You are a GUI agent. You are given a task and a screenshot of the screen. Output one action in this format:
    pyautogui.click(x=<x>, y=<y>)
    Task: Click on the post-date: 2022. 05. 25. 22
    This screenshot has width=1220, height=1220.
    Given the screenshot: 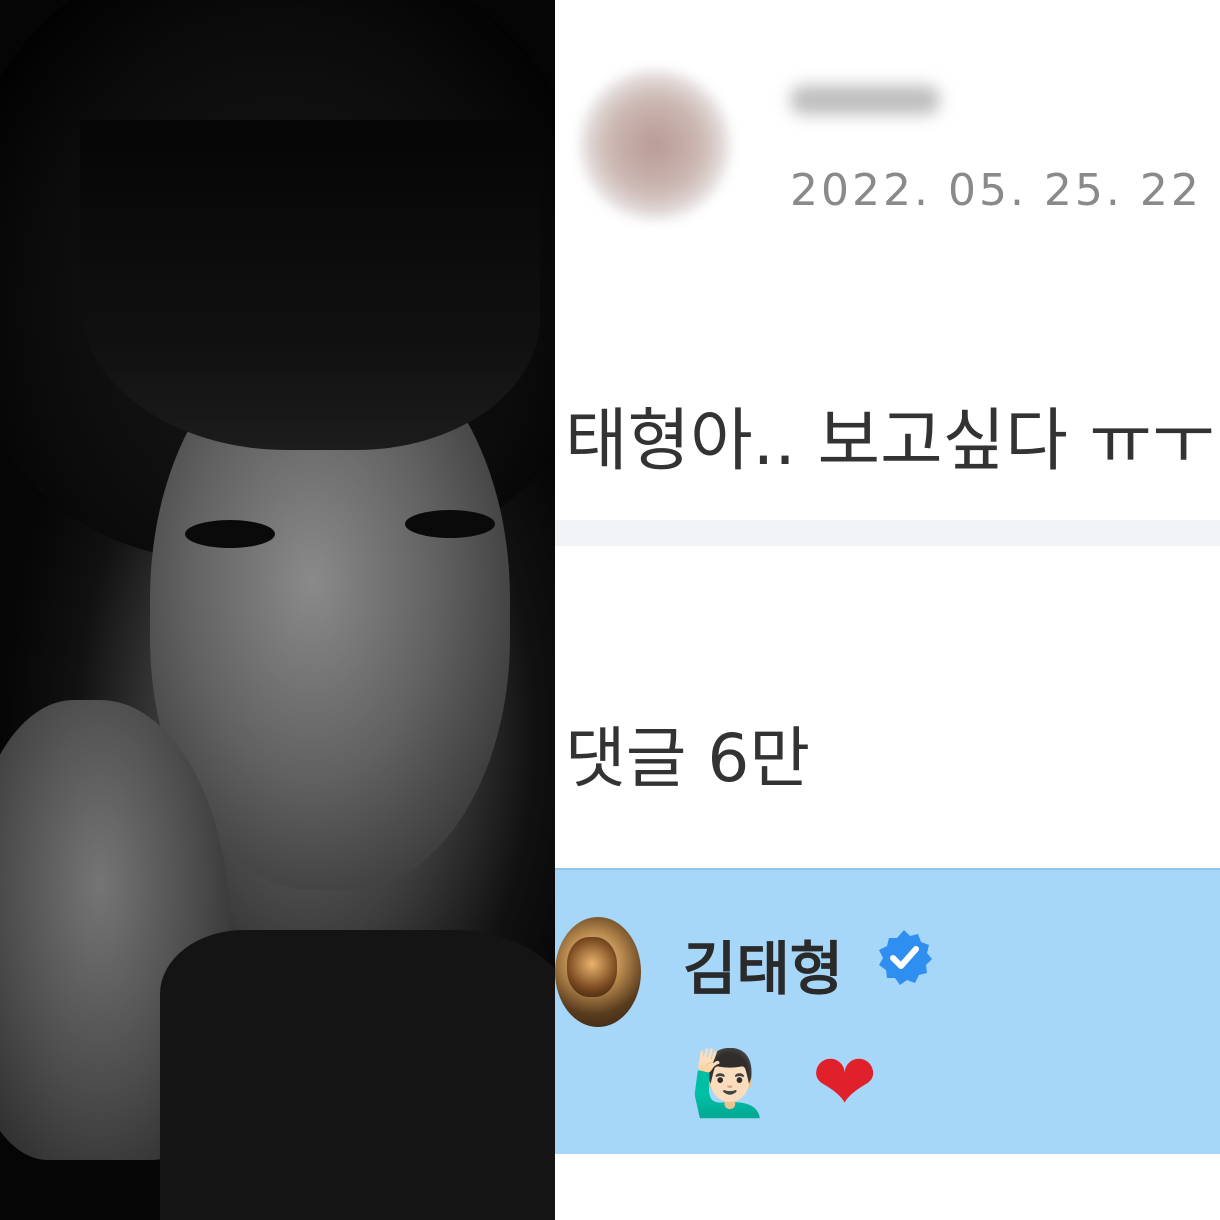 What is the action you would take?
    pyautogui.click(x=996, y=190)
    